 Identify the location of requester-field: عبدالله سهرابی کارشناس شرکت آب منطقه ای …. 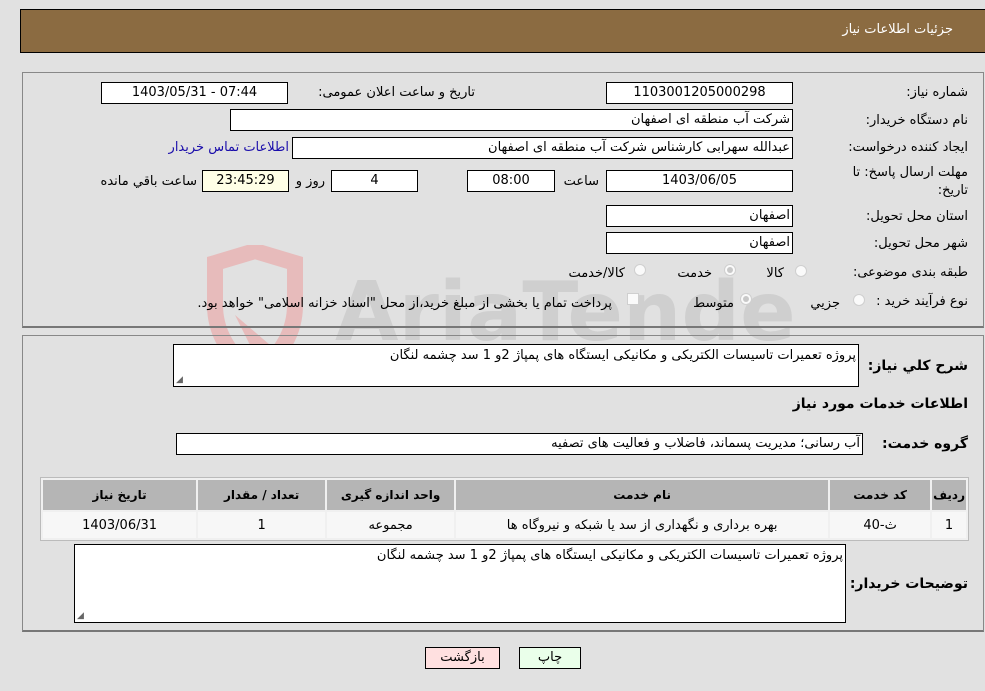
(542, 148).